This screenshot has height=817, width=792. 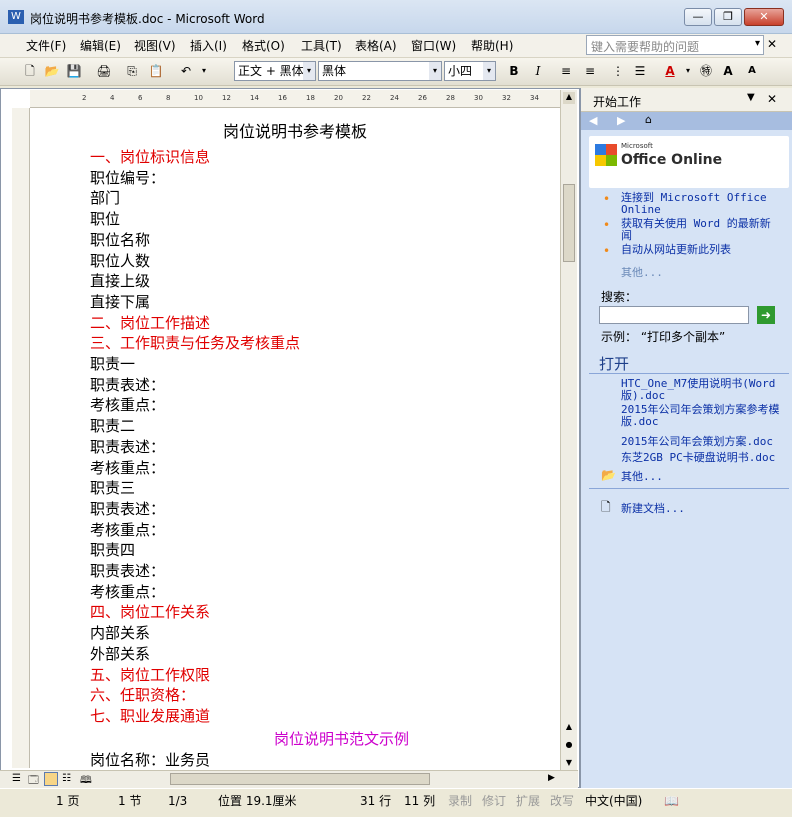 What do you see at coordinates (701, 230) in the screenshot?
I see `office-online-link: 获取有关使用 Word 的最新新闻` at bounding box center [701, 230].